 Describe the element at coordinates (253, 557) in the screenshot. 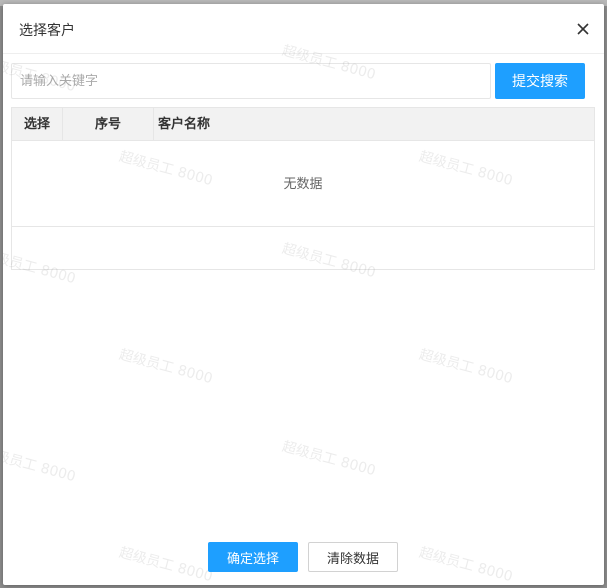

I see `confirm-selection-button: 确定选择` at that location.